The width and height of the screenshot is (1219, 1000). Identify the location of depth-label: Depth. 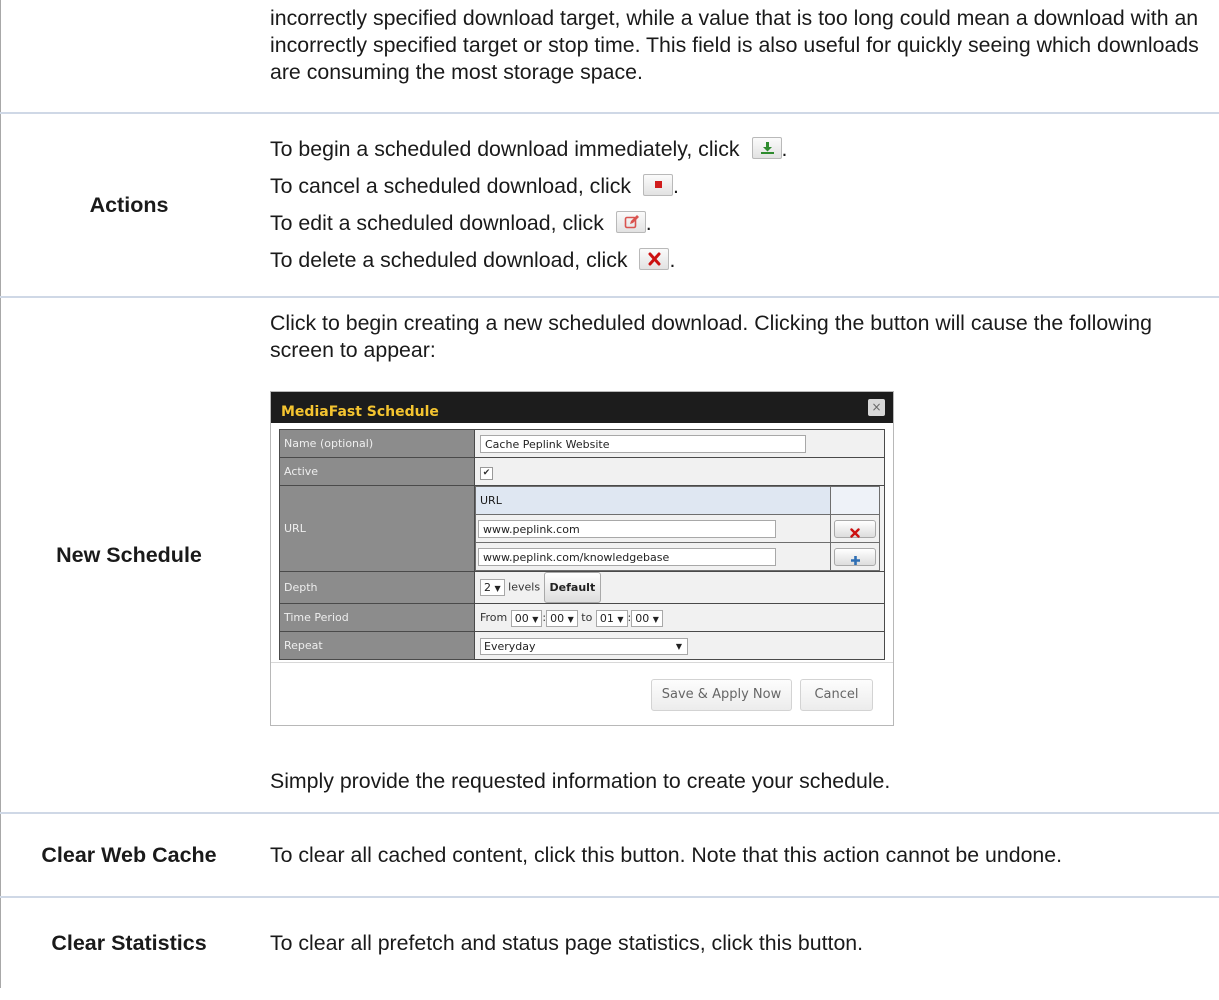
(377, 587).